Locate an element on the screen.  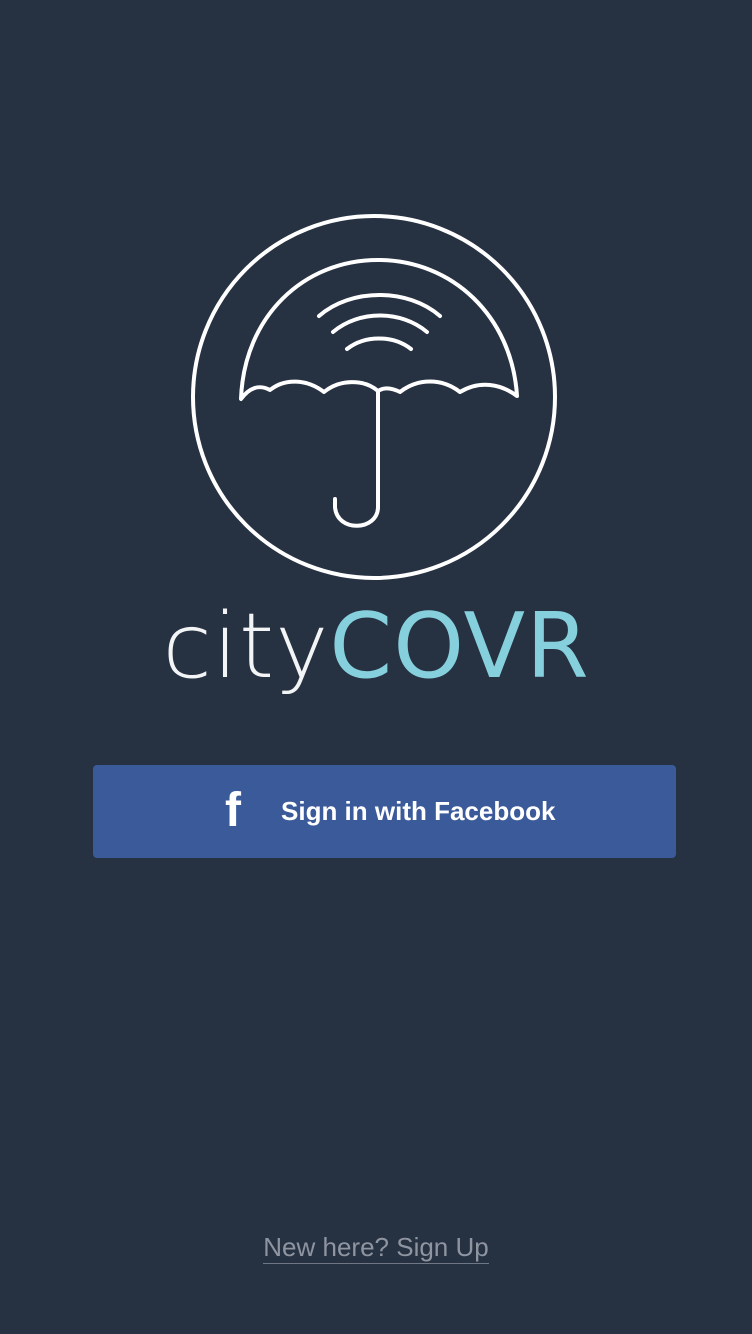
logo-svg is located at coordinates (374, 397).